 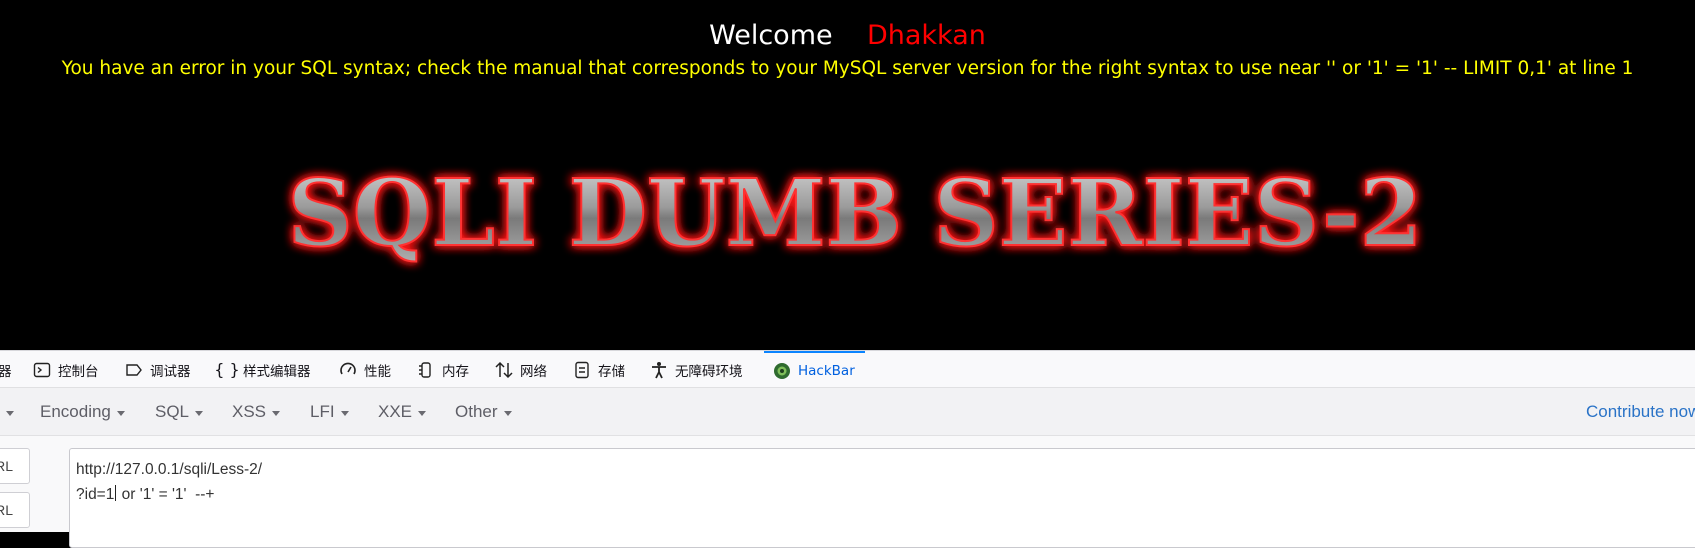 What do you see at coordinates (533, 371) in the screenshot?
I see `tab-label: 网络` at bounding box center [533, 371].